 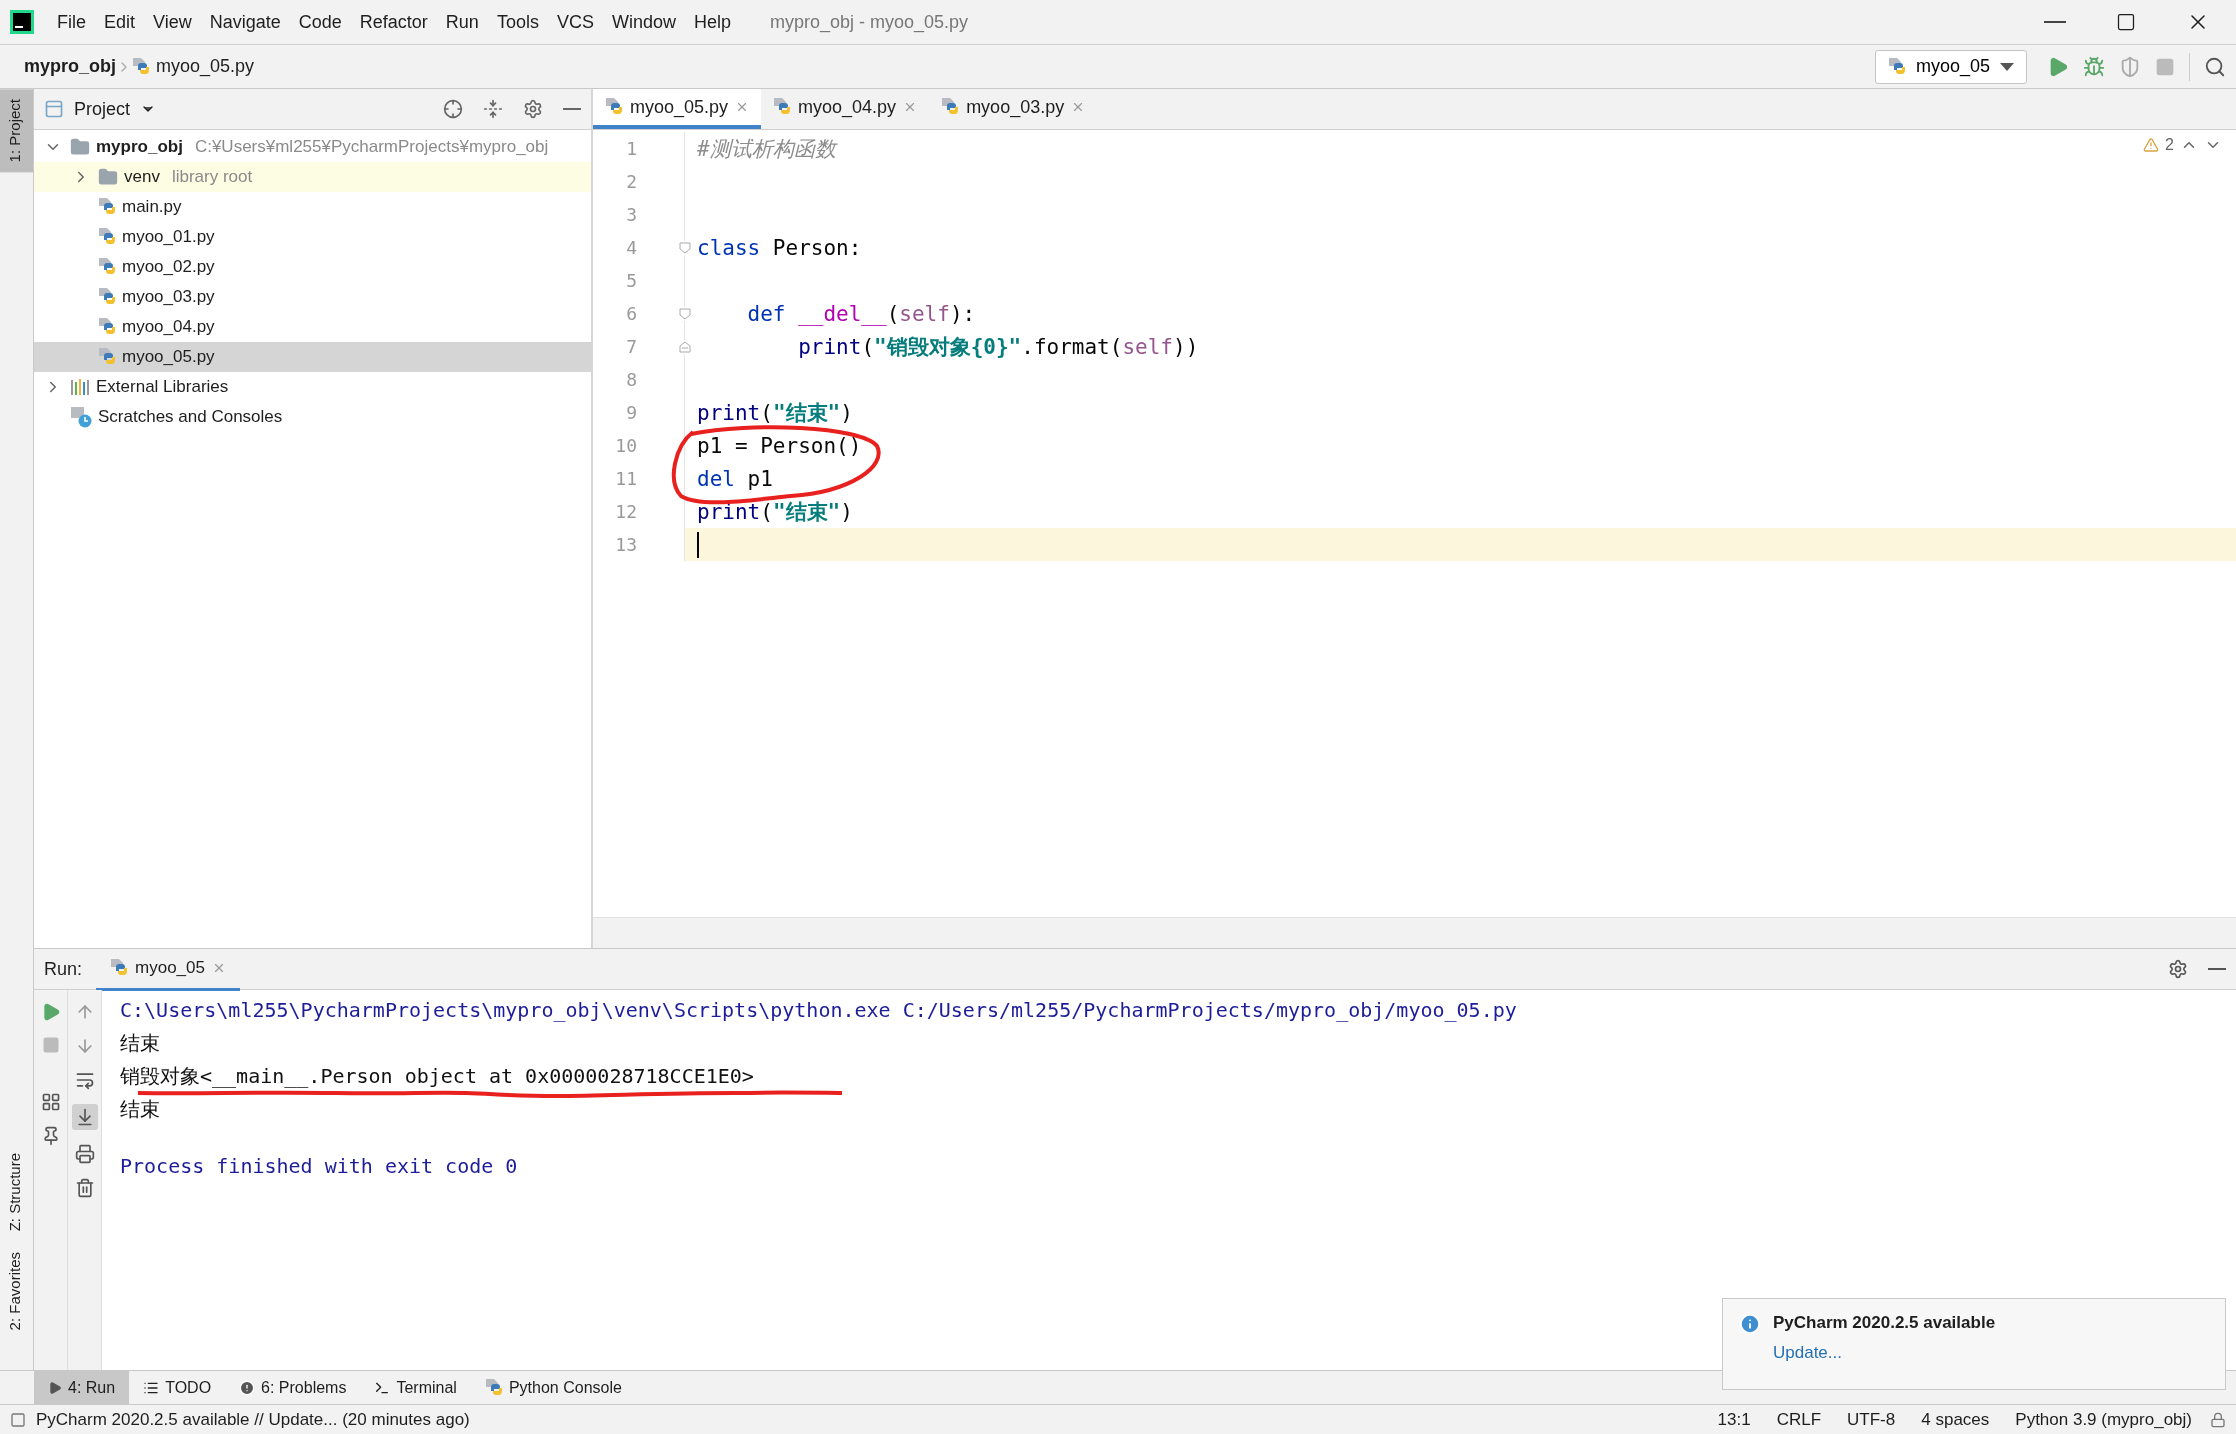 I want to click on status-item: CRLF, so click(x=1799, y=1419).